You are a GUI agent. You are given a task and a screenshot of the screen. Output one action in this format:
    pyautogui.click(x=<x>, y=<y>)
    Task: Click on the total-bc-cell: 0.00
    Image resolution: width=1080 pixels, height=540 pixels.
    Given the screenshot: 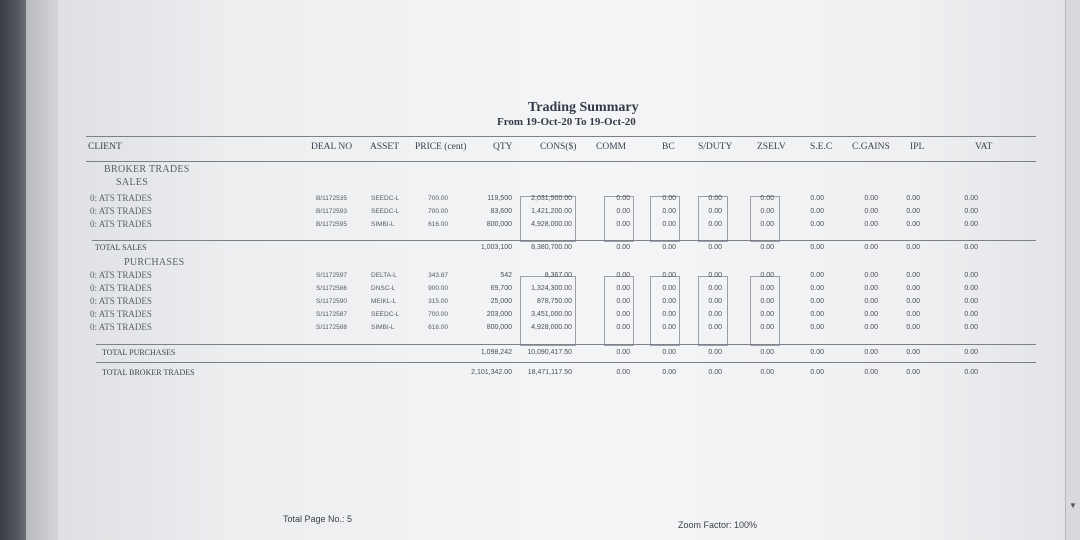 What is the action you would take?
    pyautogui.click(x=669, y=372)
    